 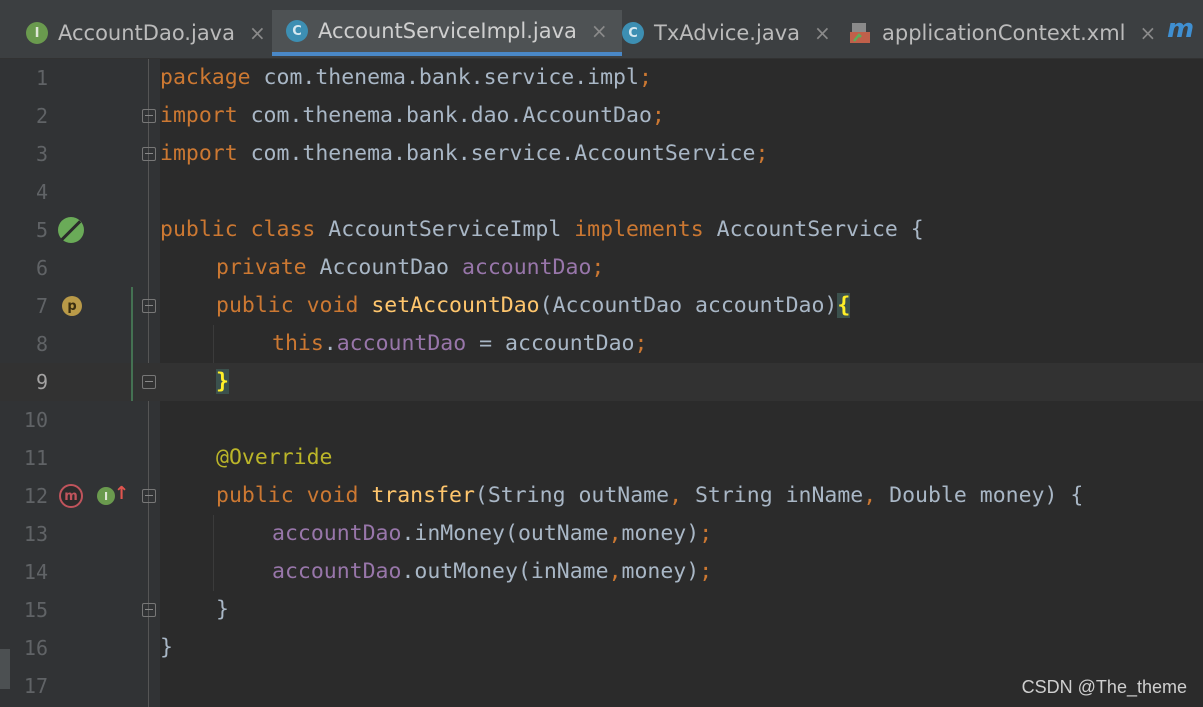 I want to click on code-text: accountDao.inMoney(outName,money);, so click(x=492, y=533).